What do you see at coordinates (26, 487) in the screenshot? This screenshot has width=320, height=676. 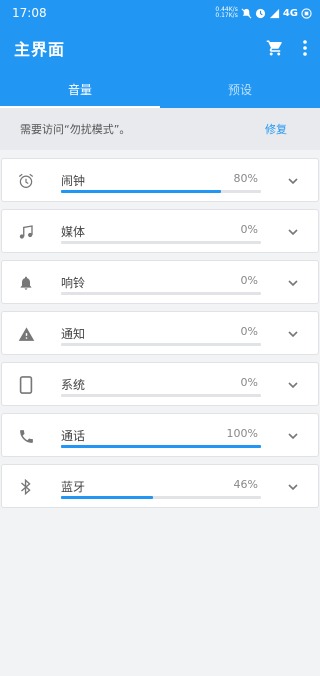 I see `bluetooth-icon` at bounding box center [26, 487].